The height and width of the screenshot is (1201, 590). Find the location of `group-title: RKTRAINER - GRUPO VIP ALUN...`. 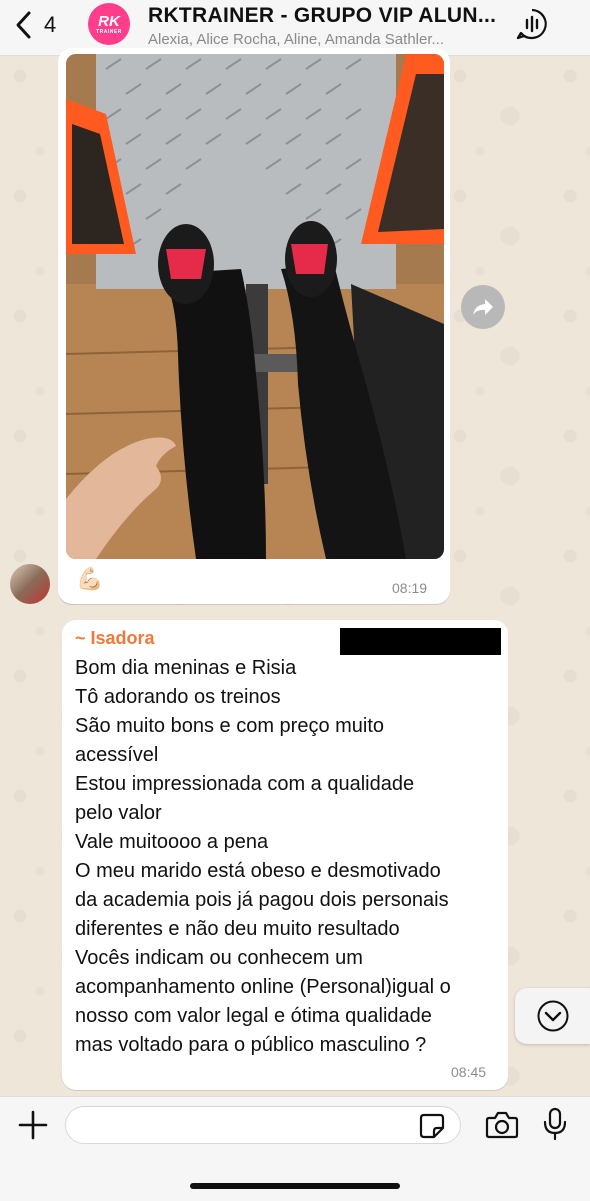

group-title: RKTRAINER - GRUPO VIP ALUN... is located at coordinates (322, 15).